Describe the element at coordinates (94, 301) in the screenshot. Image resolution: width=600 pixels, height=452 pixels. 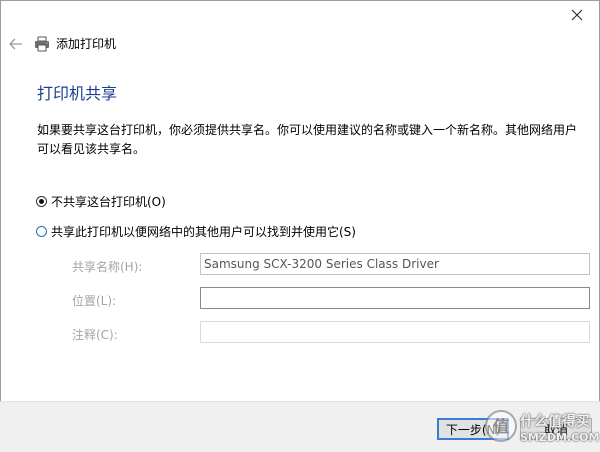
I see `location-label: 位置(L):` at that location.